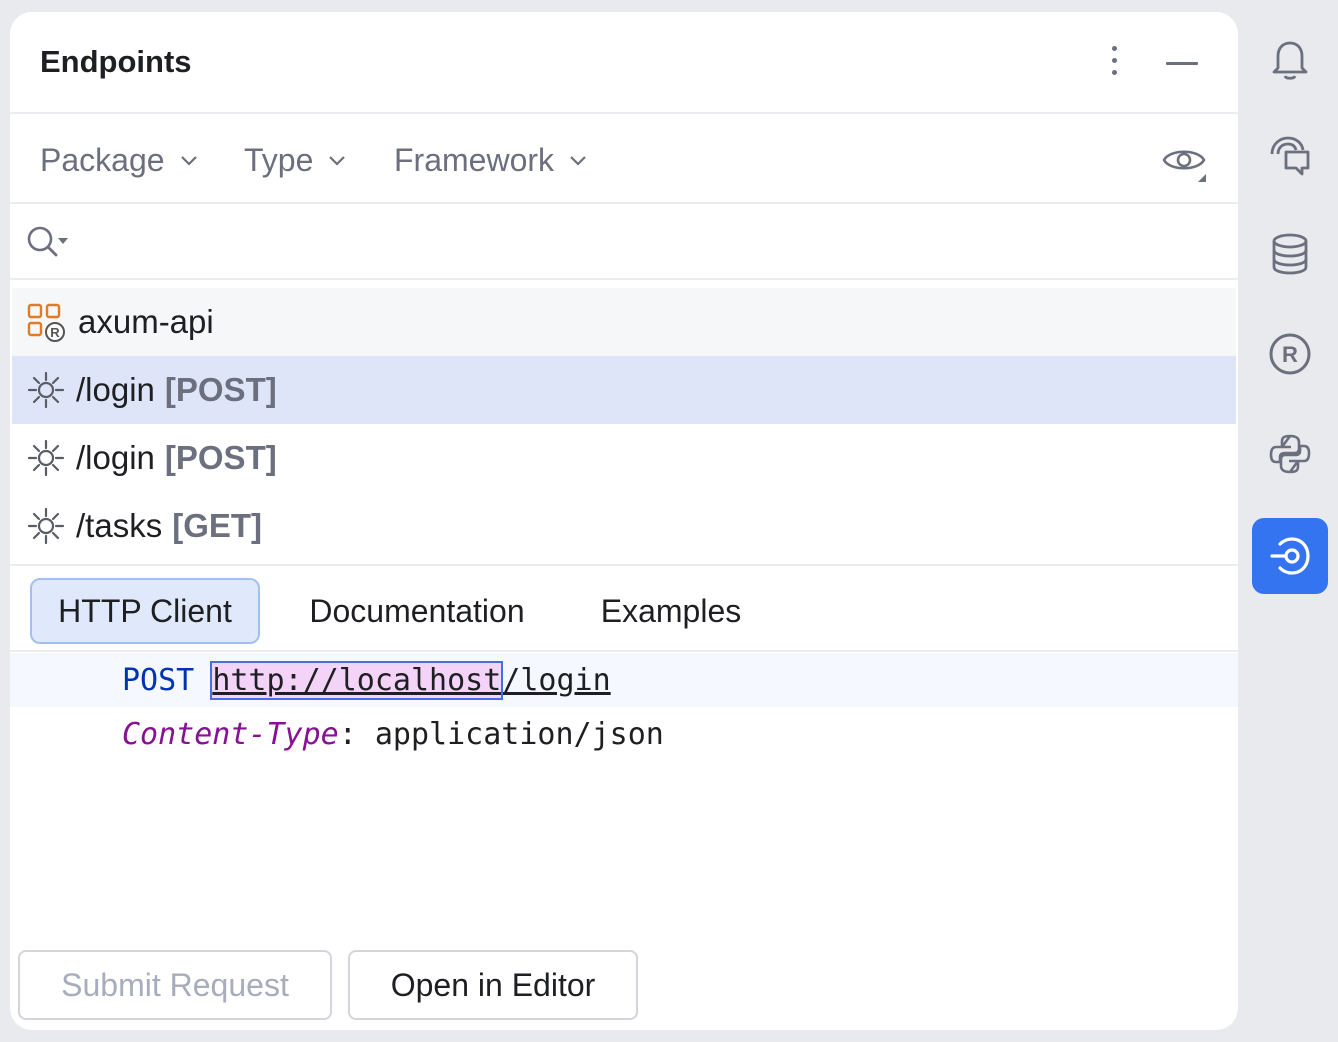  I want to click on endpoints-tool-button, so click(1290, 556).